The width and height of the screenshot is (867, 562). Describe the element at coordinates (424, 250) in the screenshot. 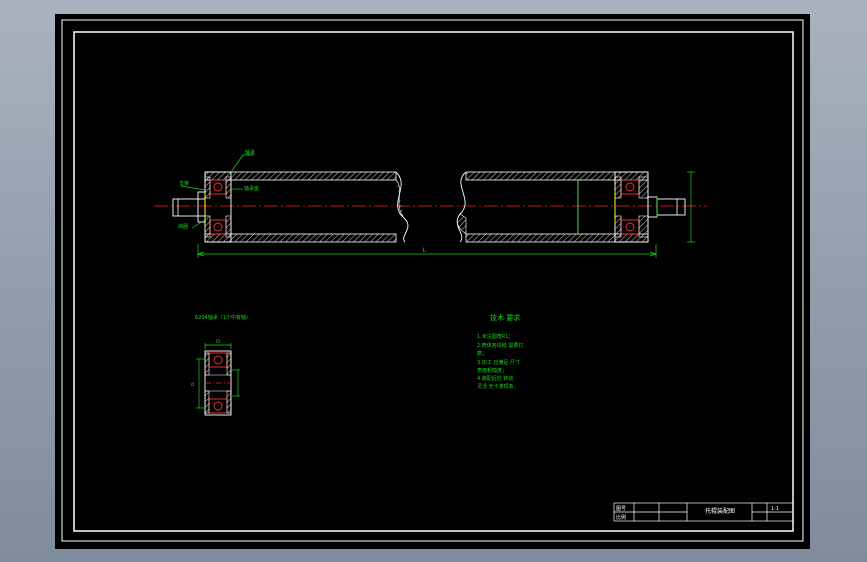

I see `overall-dimension: L` at that location.